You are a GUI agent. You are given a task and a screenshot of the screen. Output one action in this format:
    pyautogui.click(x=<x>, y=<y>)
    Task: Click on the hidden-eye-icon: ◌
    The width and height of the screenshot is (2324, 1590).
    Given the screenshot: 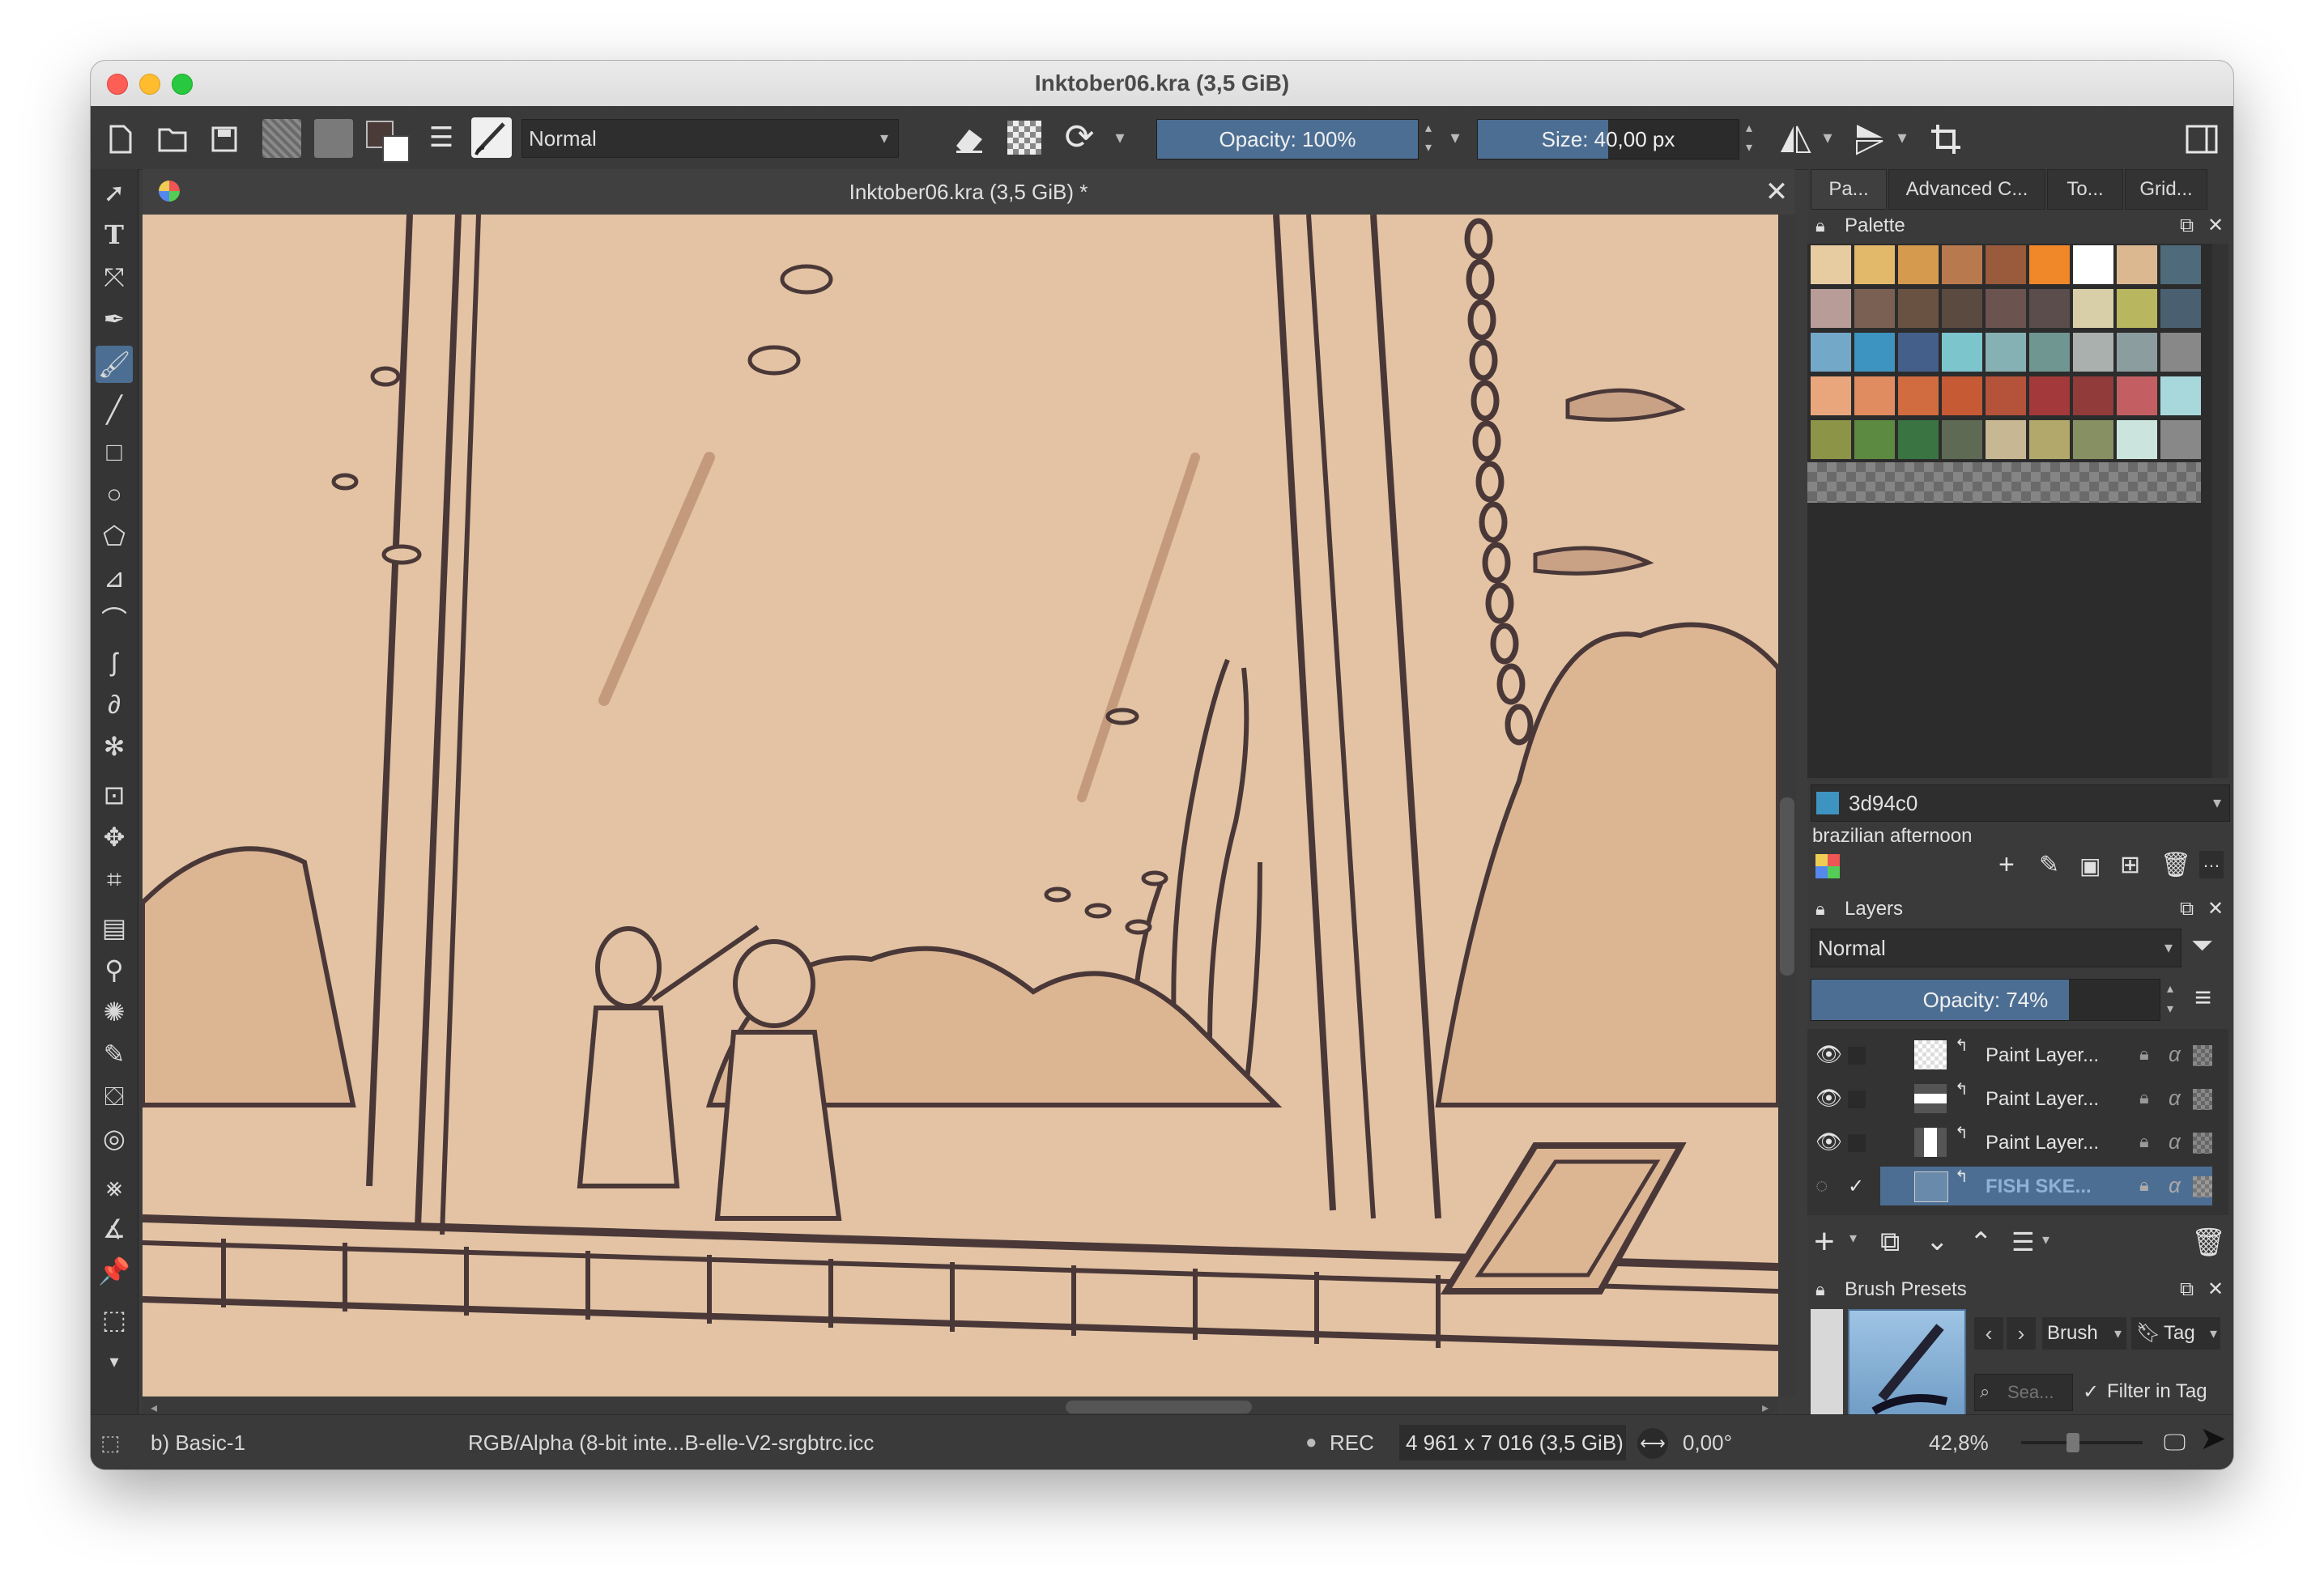 What is the action you would take?
    pyautogui.click(x=1822, y=1185)
    